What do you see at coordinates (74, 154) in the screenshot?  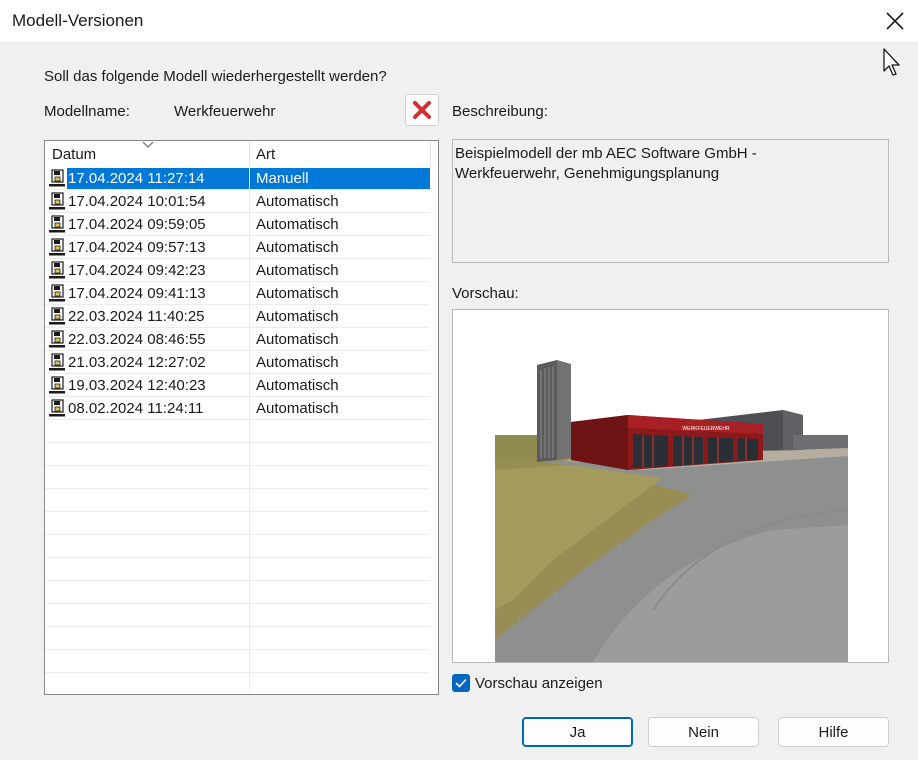 I see `column-header-datum: Datum` at bounding box center [74, 154].